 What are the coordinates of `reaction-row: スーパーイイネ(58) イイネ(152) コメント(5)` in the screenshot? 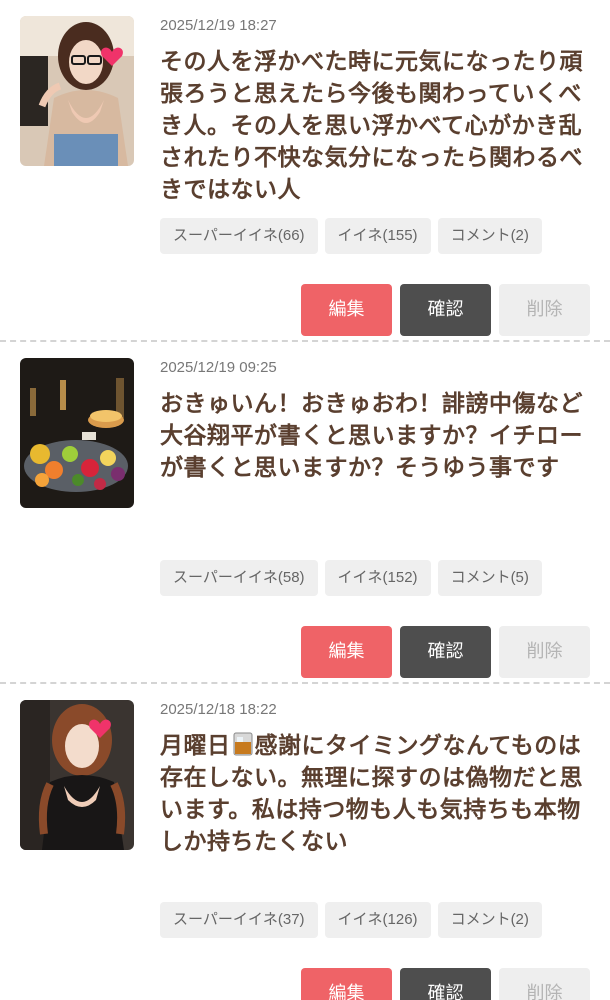 It's located at (375, 578).